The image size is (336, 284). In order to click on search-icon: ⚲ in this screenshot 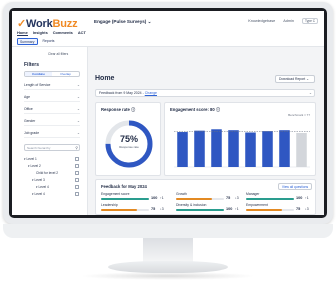, I will do `click(76, 148)`.